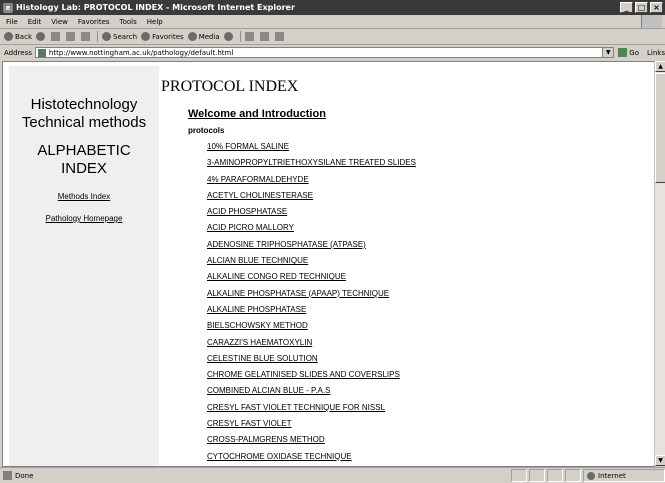 The height and width of the screenshot is (483, 665). What do you see at coordinates (591, 475) in the screenshot?
I see `globe-icon` at bounding box center [591, 475].